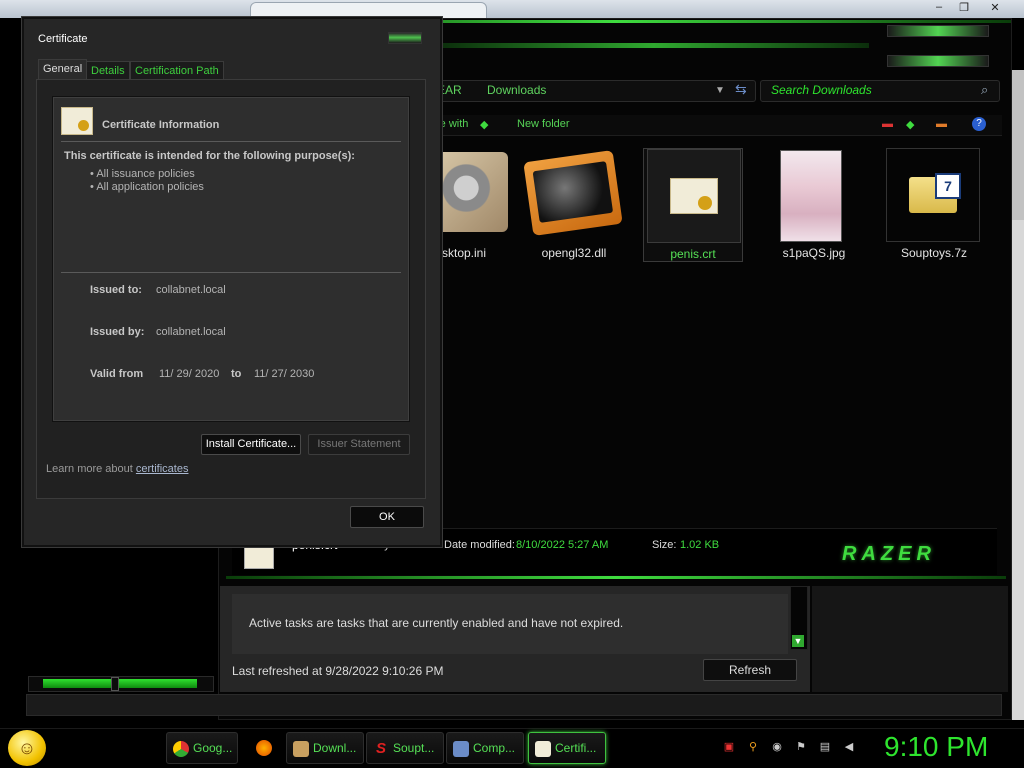 The width and height of the screenshot is (1024, 768). What do you see at coordinates (162, 469) in the screenshot?
I see `certificates-link: certificates` at bounding box center [162, 469].